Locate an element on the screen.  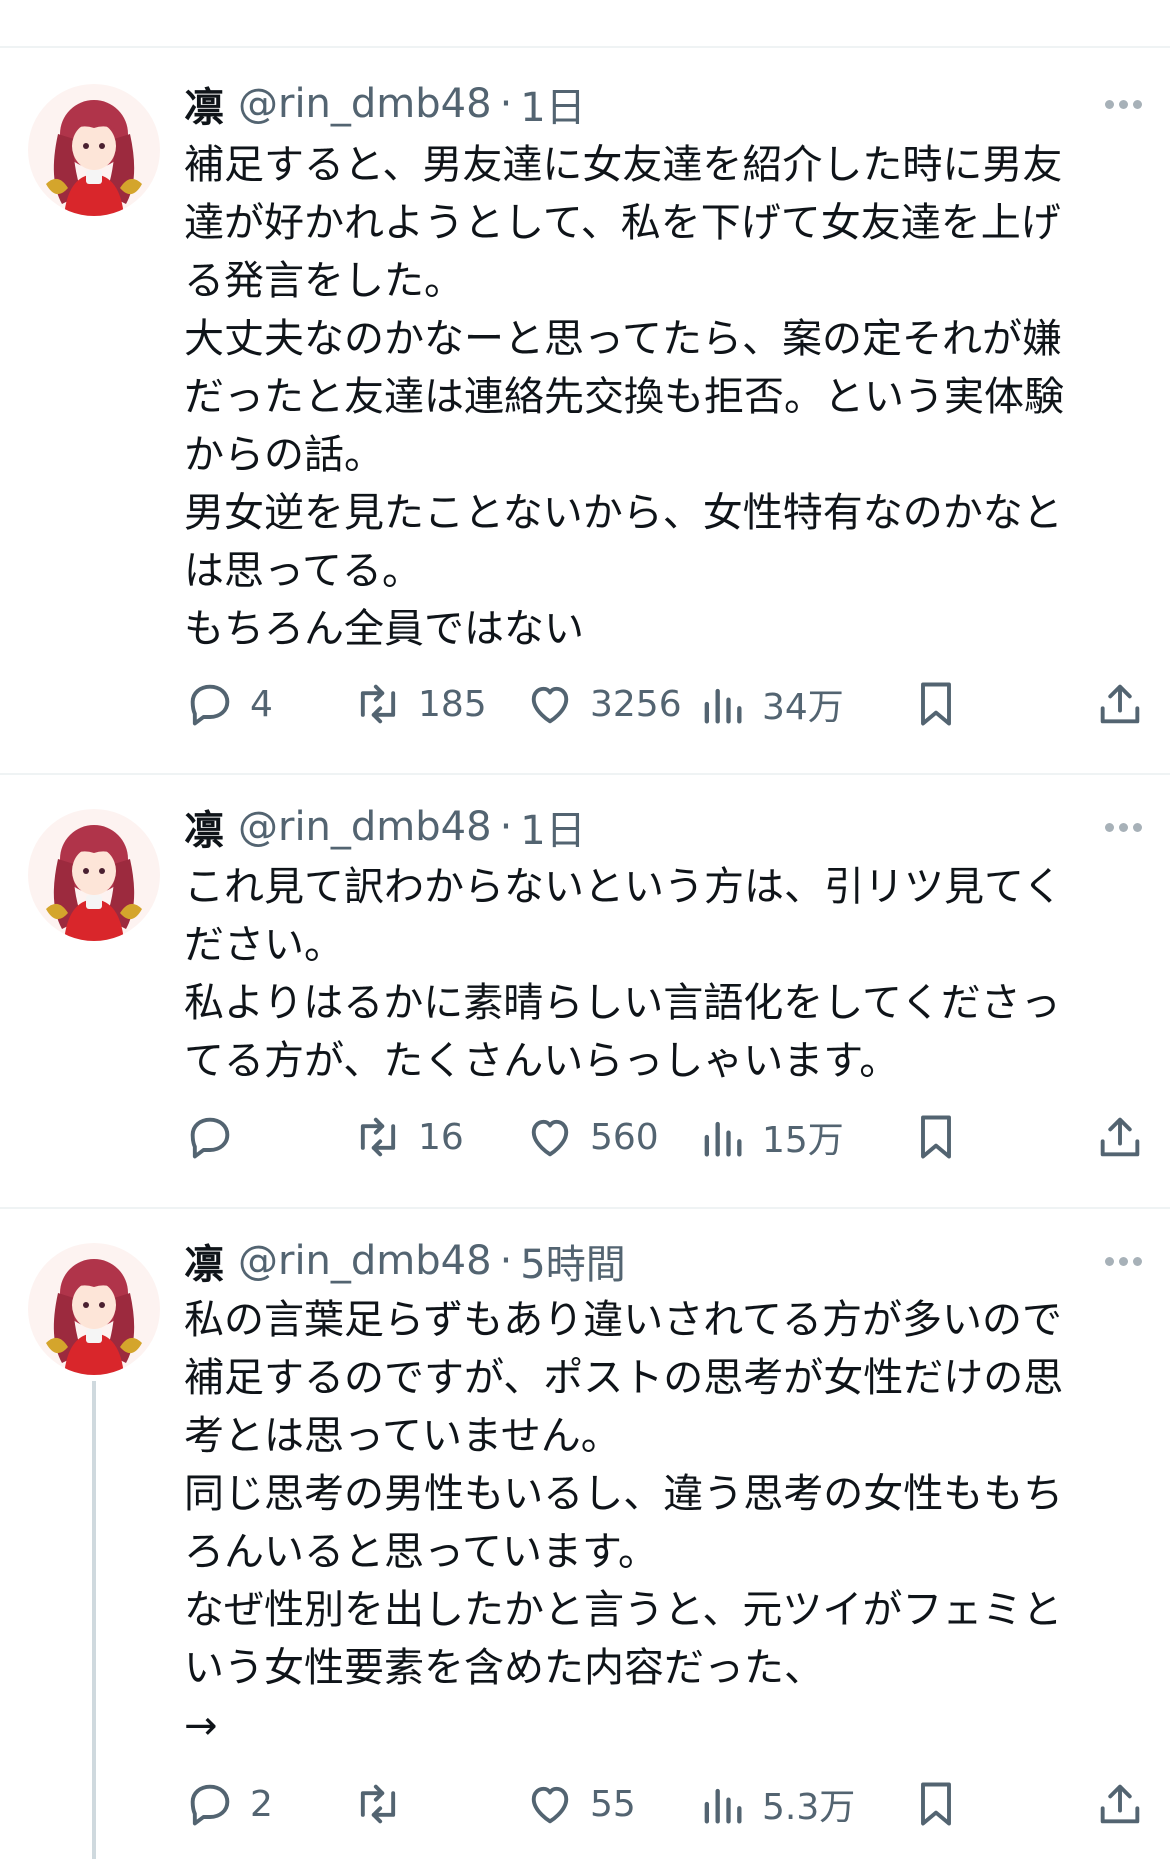
action-bar: 16 560 15万 is located at coordinates (665, 1137).